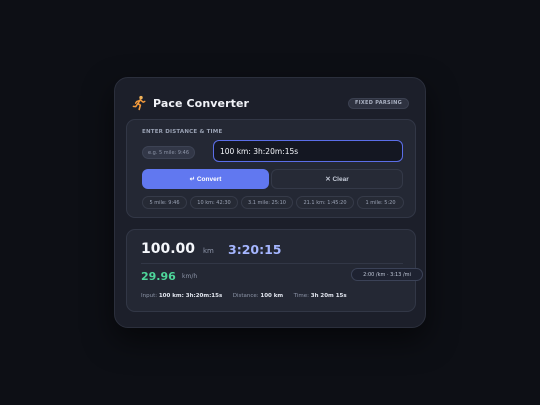 The height and width of the screenshot is (405, 540). Describe the element at coordinates (267, 202) in the screenshot. I see `preset-chip: 3.1 mile: 25:10` at that location.